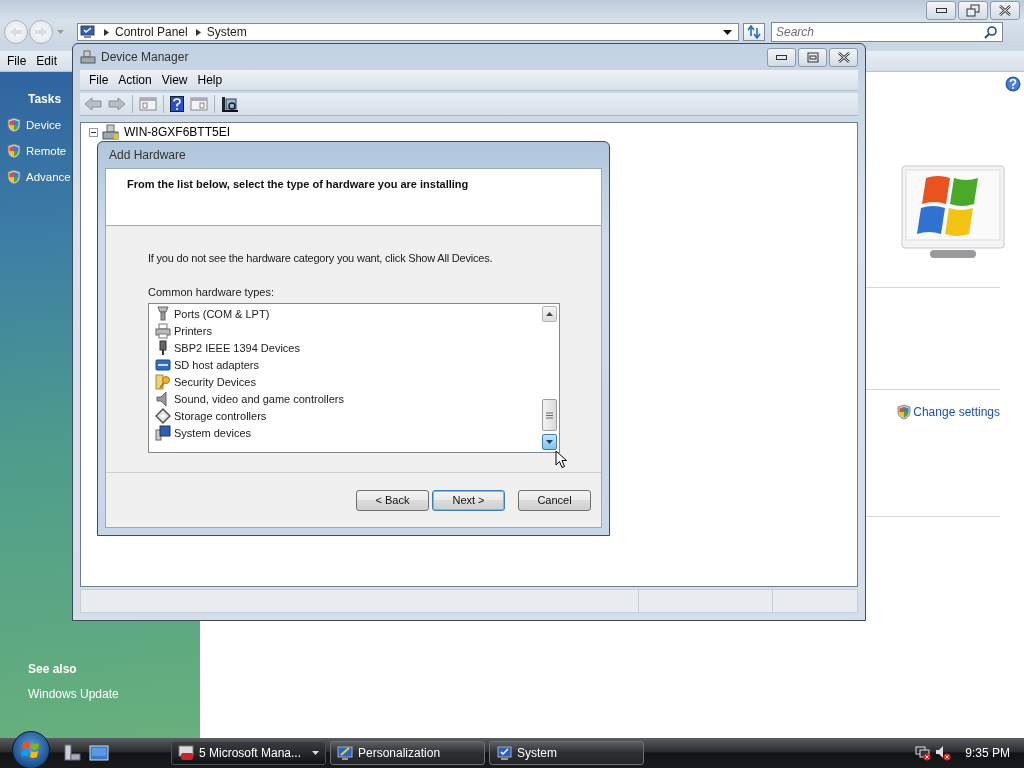 The image size is (1024, 768). I want to click on monitor-check-icon, so click(504, 753).